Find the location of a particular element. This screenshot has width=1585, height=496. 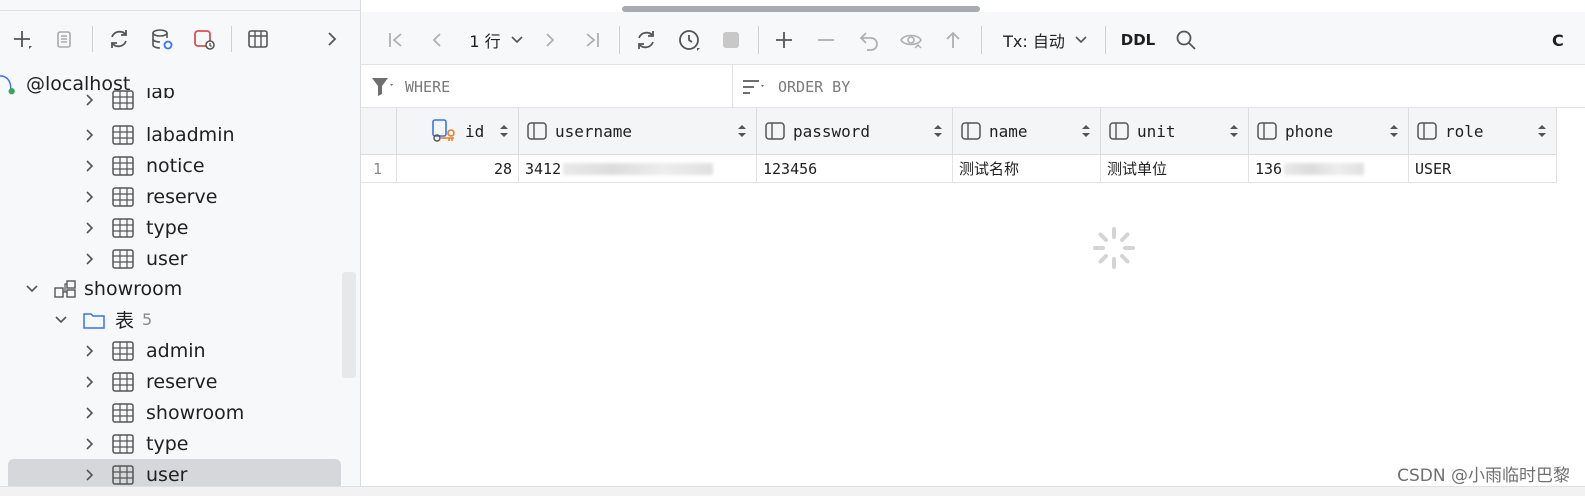

cell-id: 28 is located at coordinates (458, 169).